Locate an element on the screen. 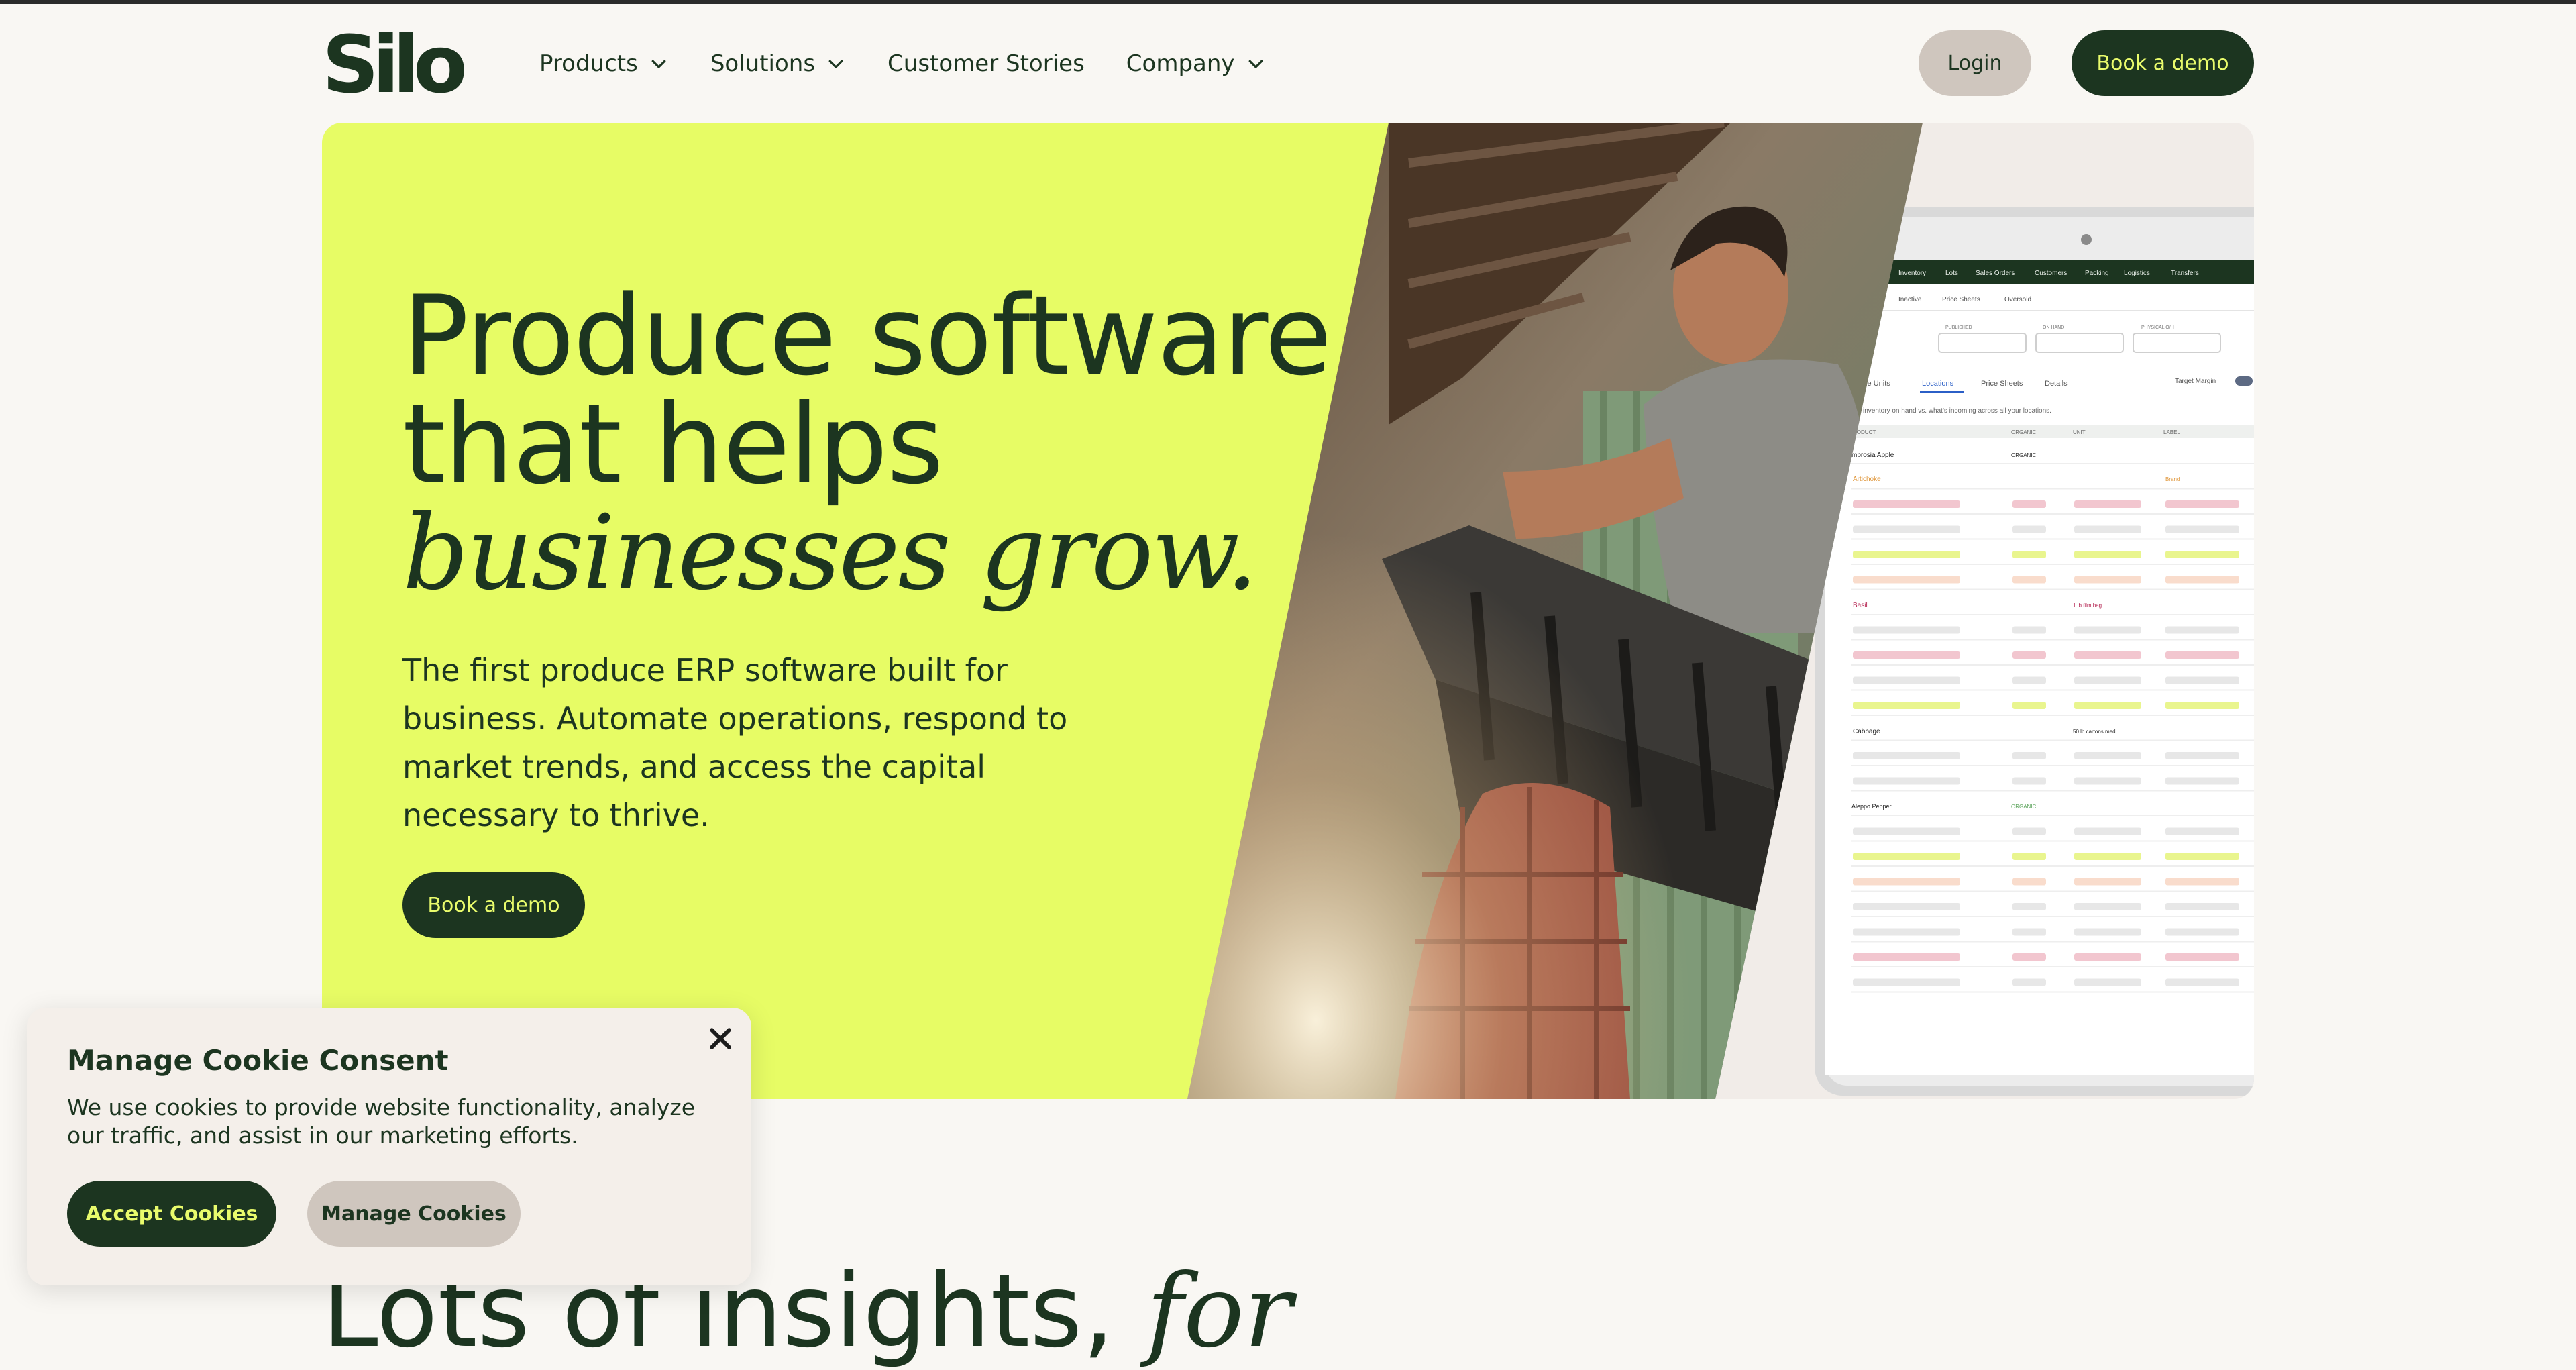 Image resolution: width=2576 pixels, height=1370 pixels. svg-text: Brand is located at coordinates (2172, 479).